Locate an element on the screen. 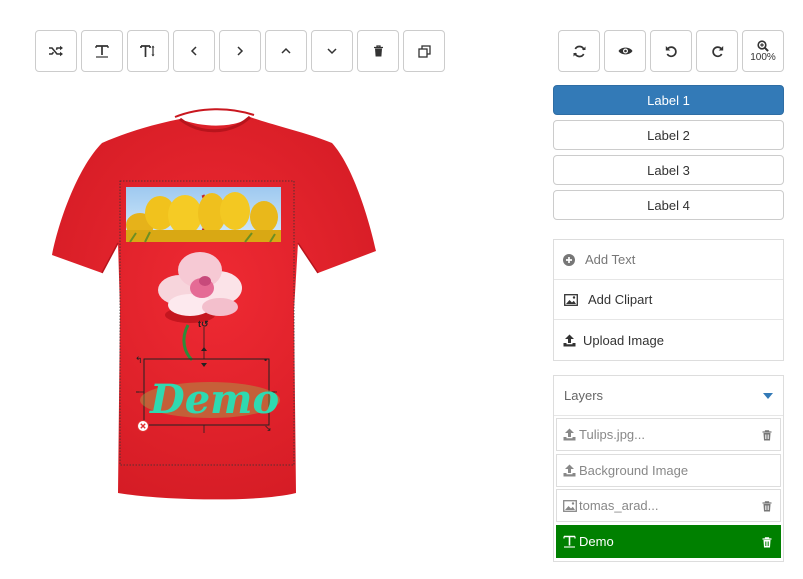  layer-item-label: Background Image is located at coordinates (634, 470).